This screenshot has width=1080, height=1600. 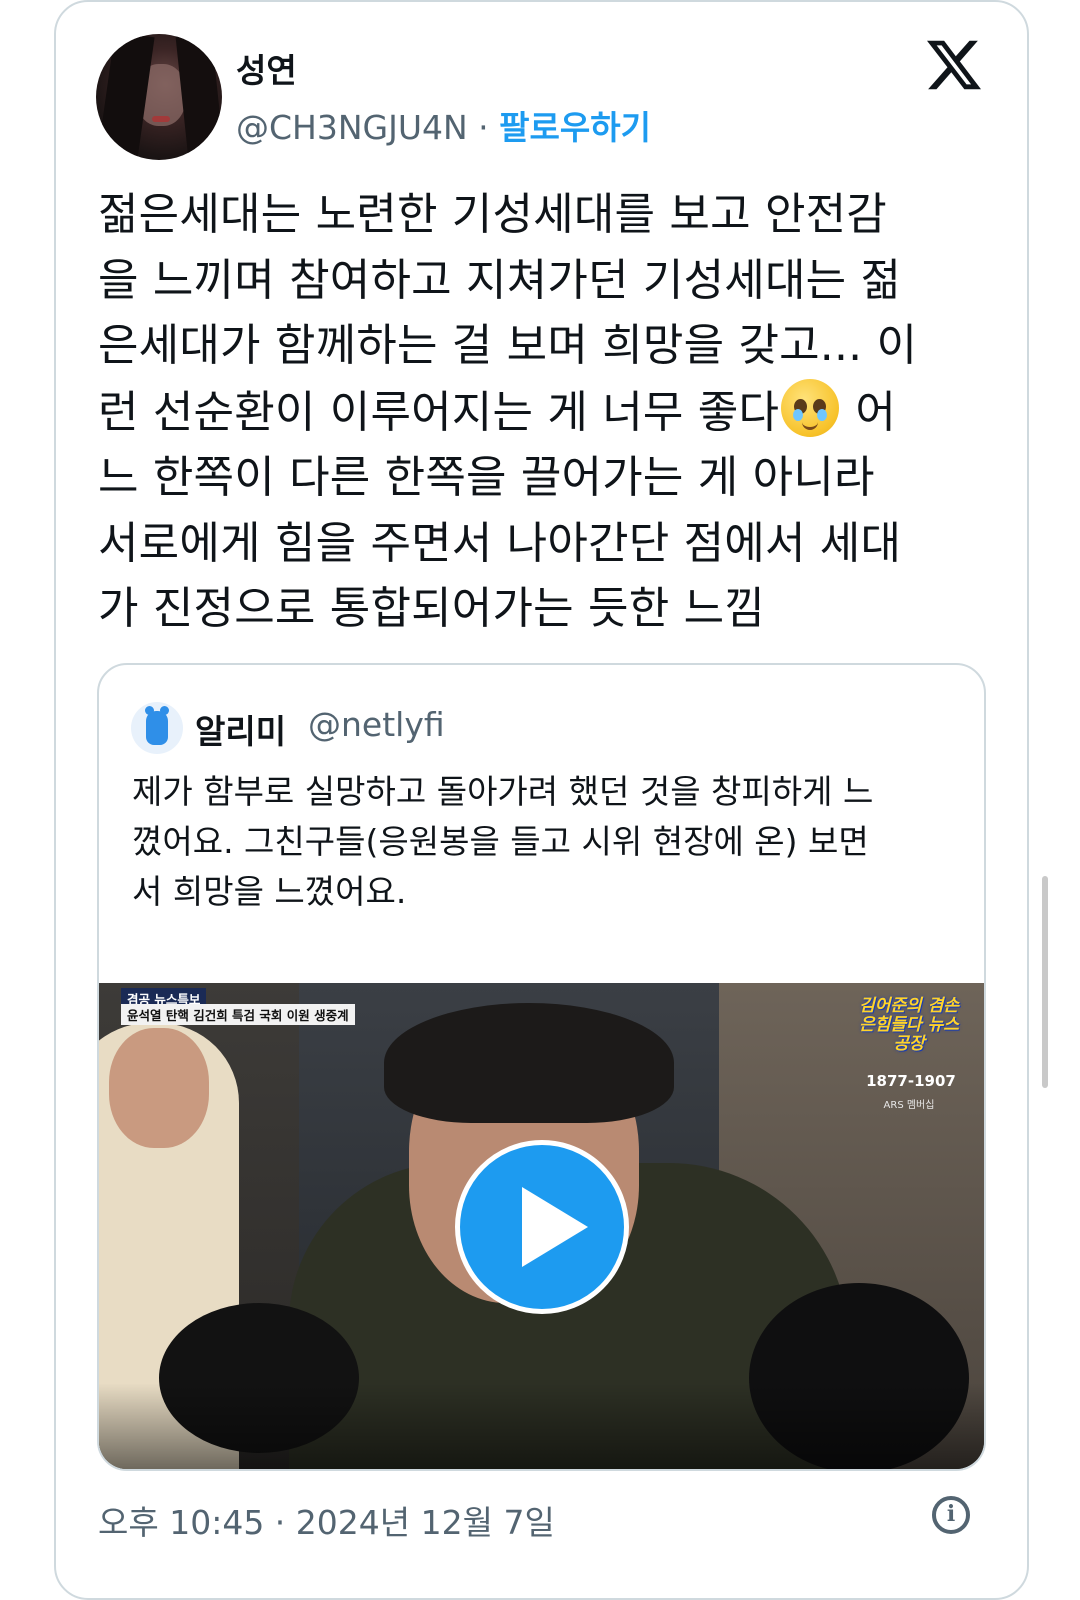 I want to click on quoted-author-name: 알리미, so click(x=241, y=731).